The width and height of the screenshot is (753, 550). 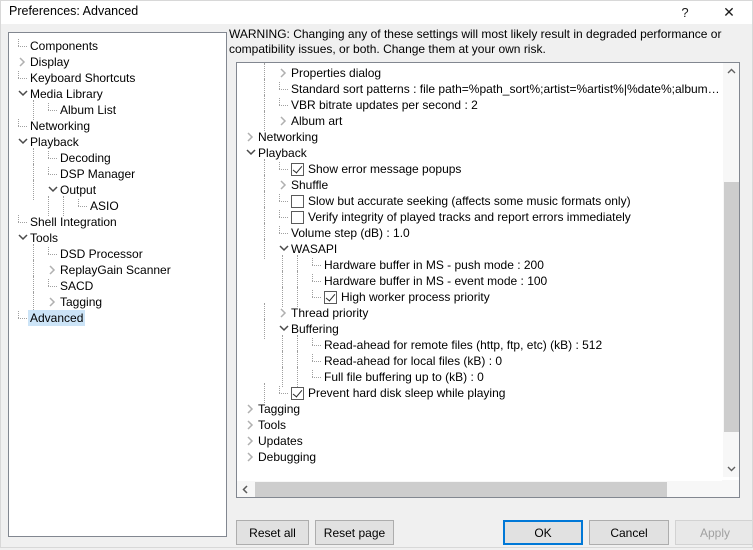 I want to click on setting-row: Tagging, so click(x=479, y=409).